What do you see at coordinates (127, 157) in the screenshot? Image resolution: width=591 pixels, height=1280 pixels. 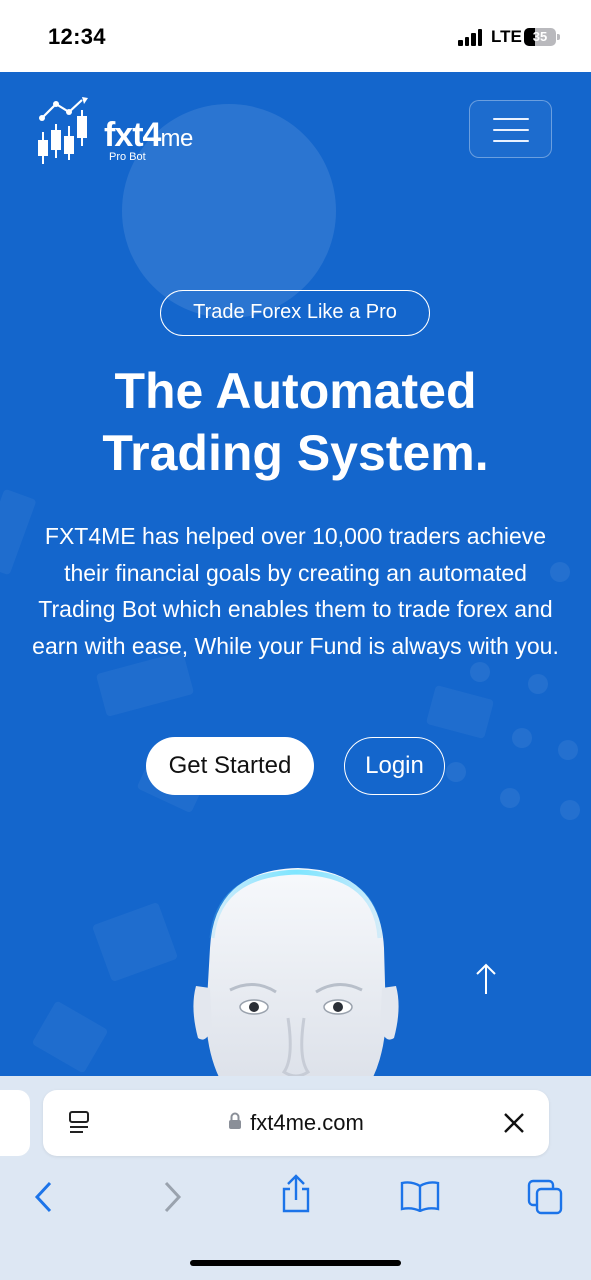 I see `logo-subtitle: Pro Bot` at bounding box center [127, 157].